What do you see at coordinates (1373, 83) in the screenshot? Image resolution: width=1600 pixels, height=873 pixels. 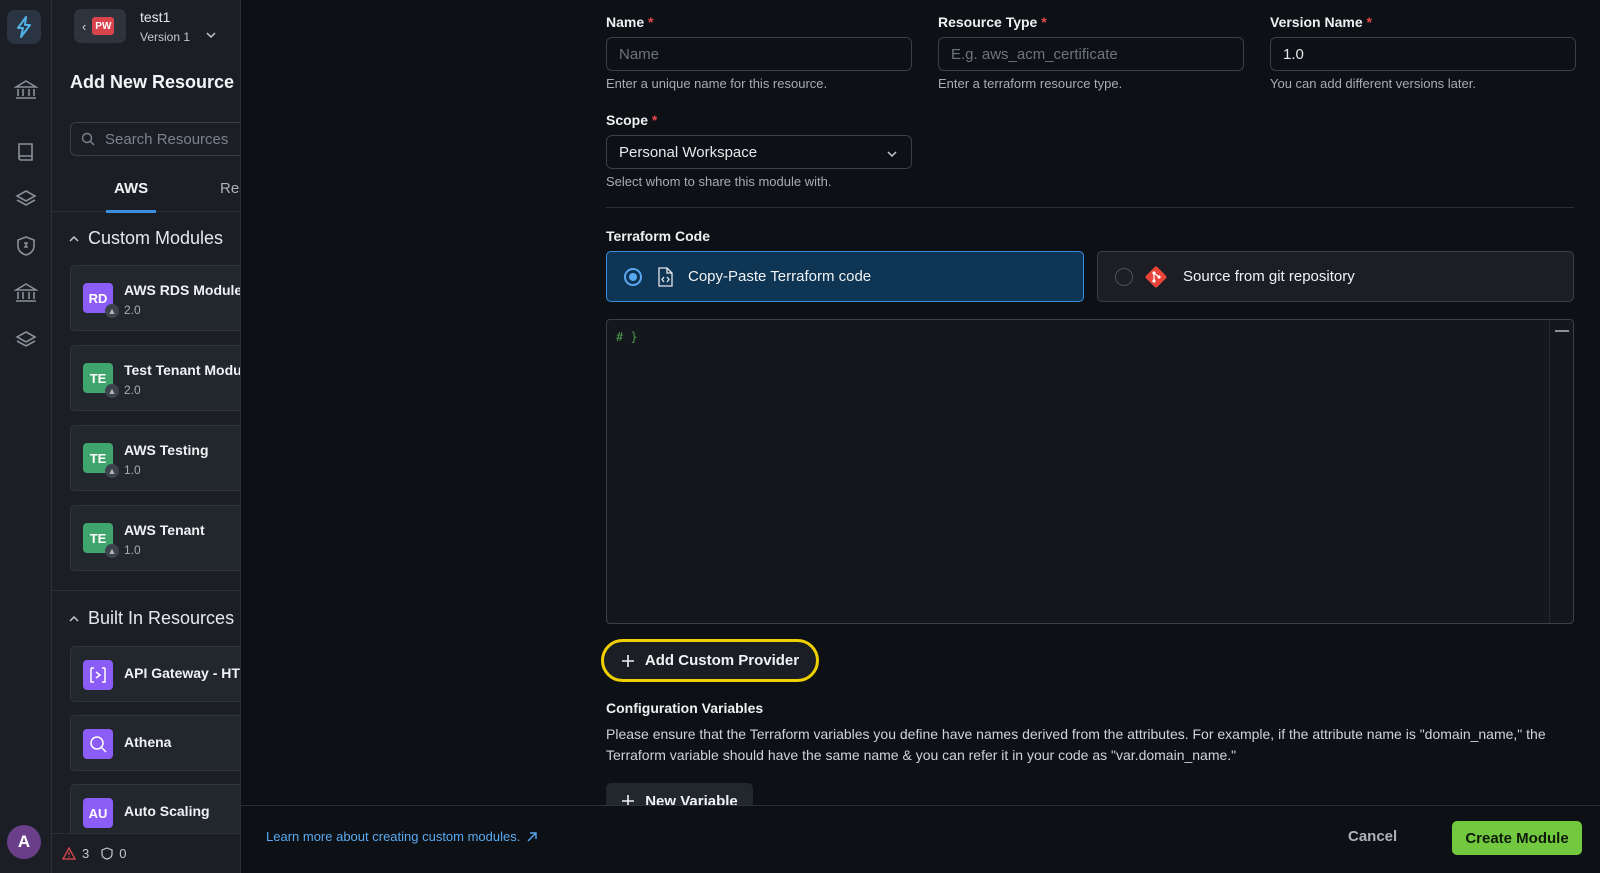 I see `version-name-hint: You can add different versions later.` at bounding box center [1373, 83].